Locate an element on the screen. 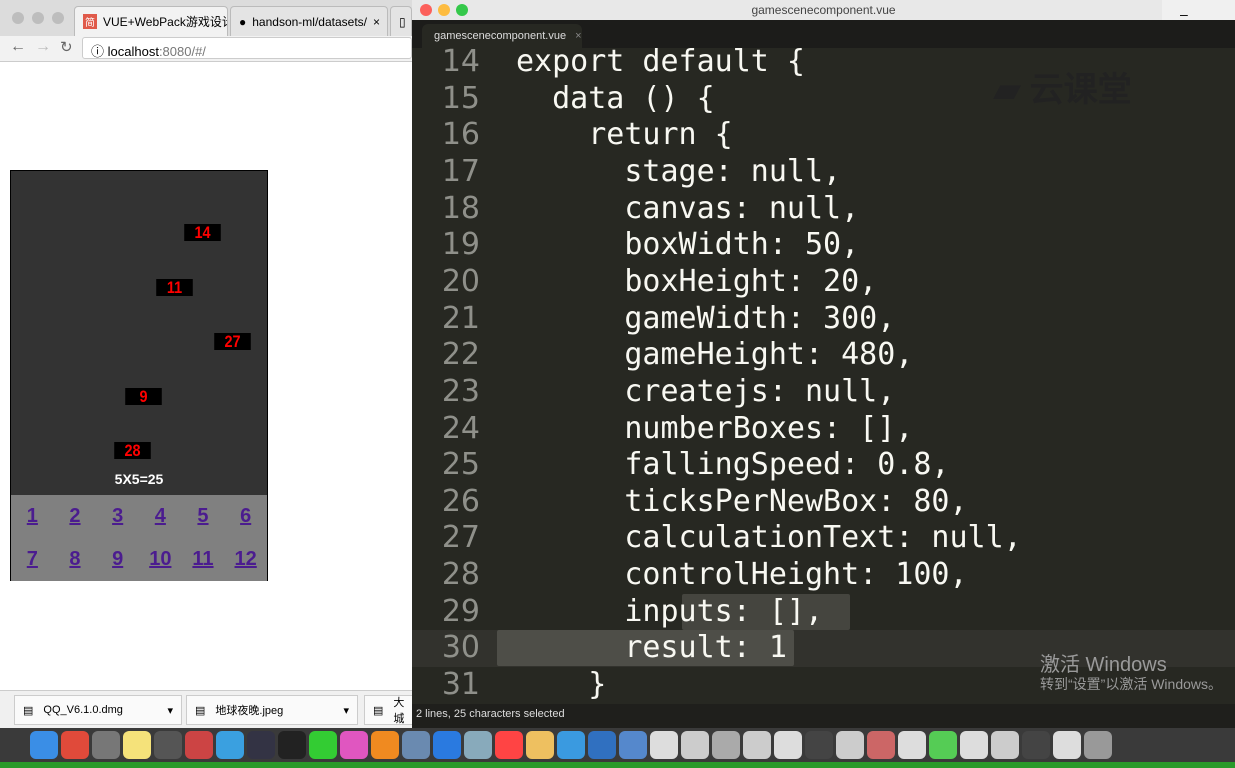 The height and width of the screenshot is (768, 1235). line-number: 31 is located at coordinates (460, 685).